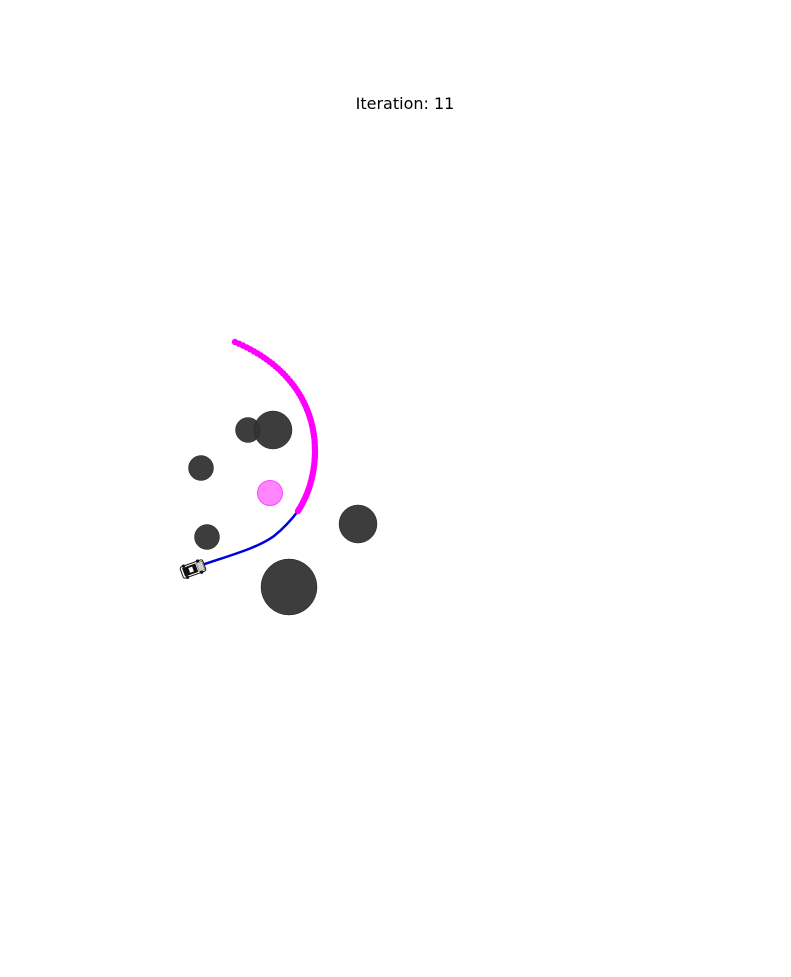  Describe the element at coordinates (298, 511) in the screenshot. I see `predicted-path-point` at that location.